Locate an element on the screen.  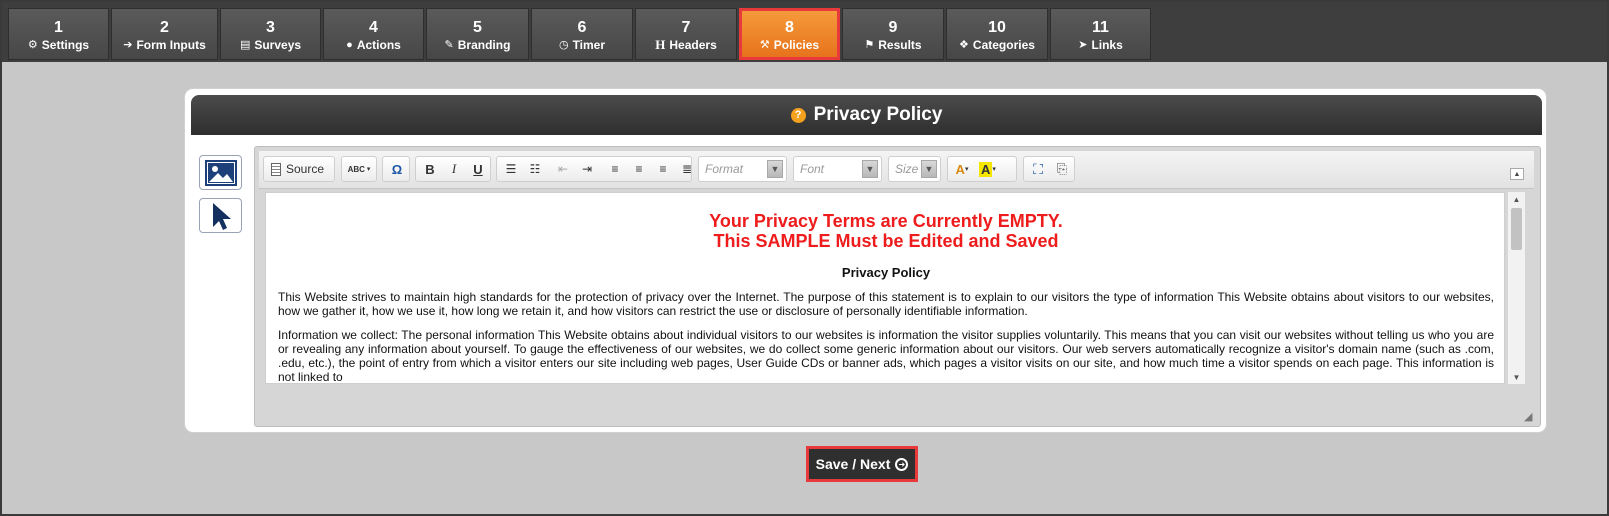
source-group: Source is located at coordinates (299, 169).